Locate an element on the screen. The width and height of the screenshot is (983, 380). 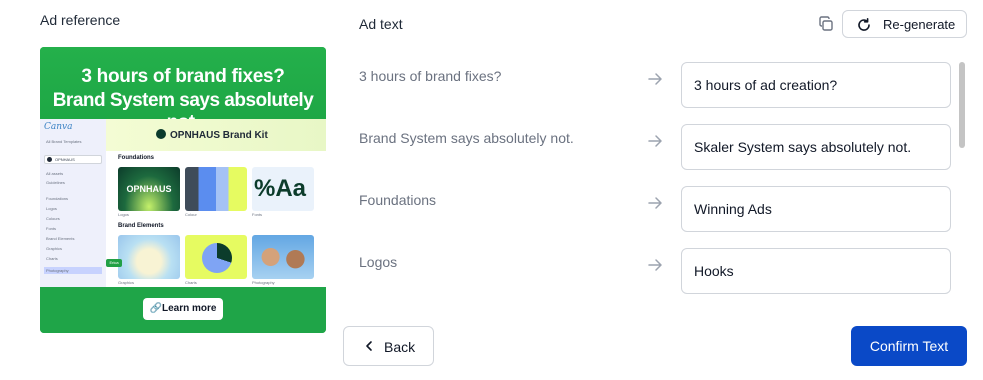
original-text: Brand System says absolutely not. is located at coordinates (466, 138).